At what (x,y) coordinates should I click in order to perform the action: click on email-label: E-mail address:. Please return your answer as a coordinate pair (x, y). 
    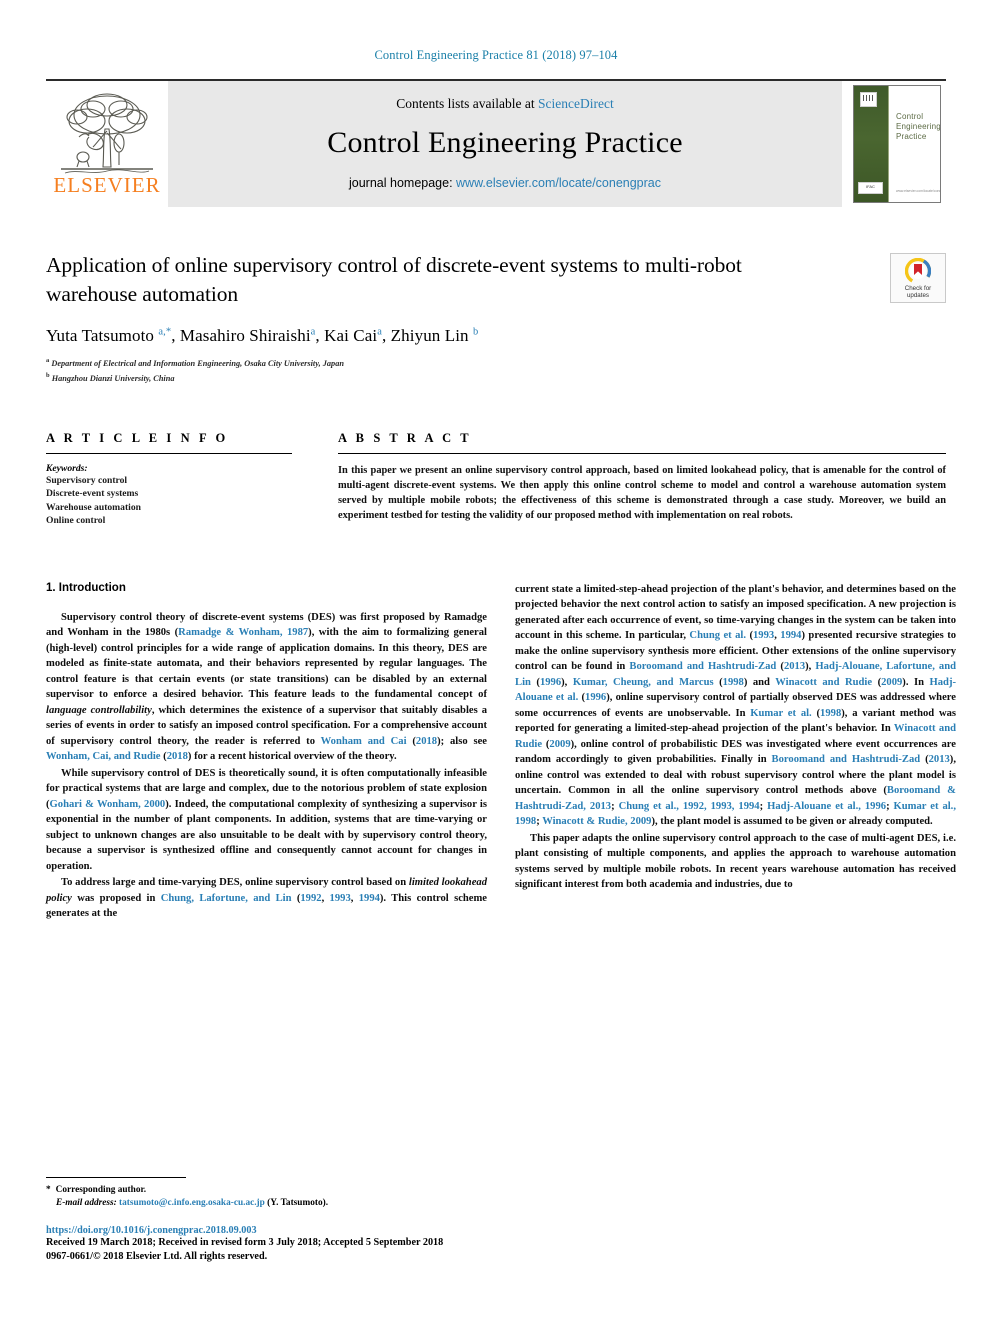
    Looking at the image, I should click on (86, 1203).